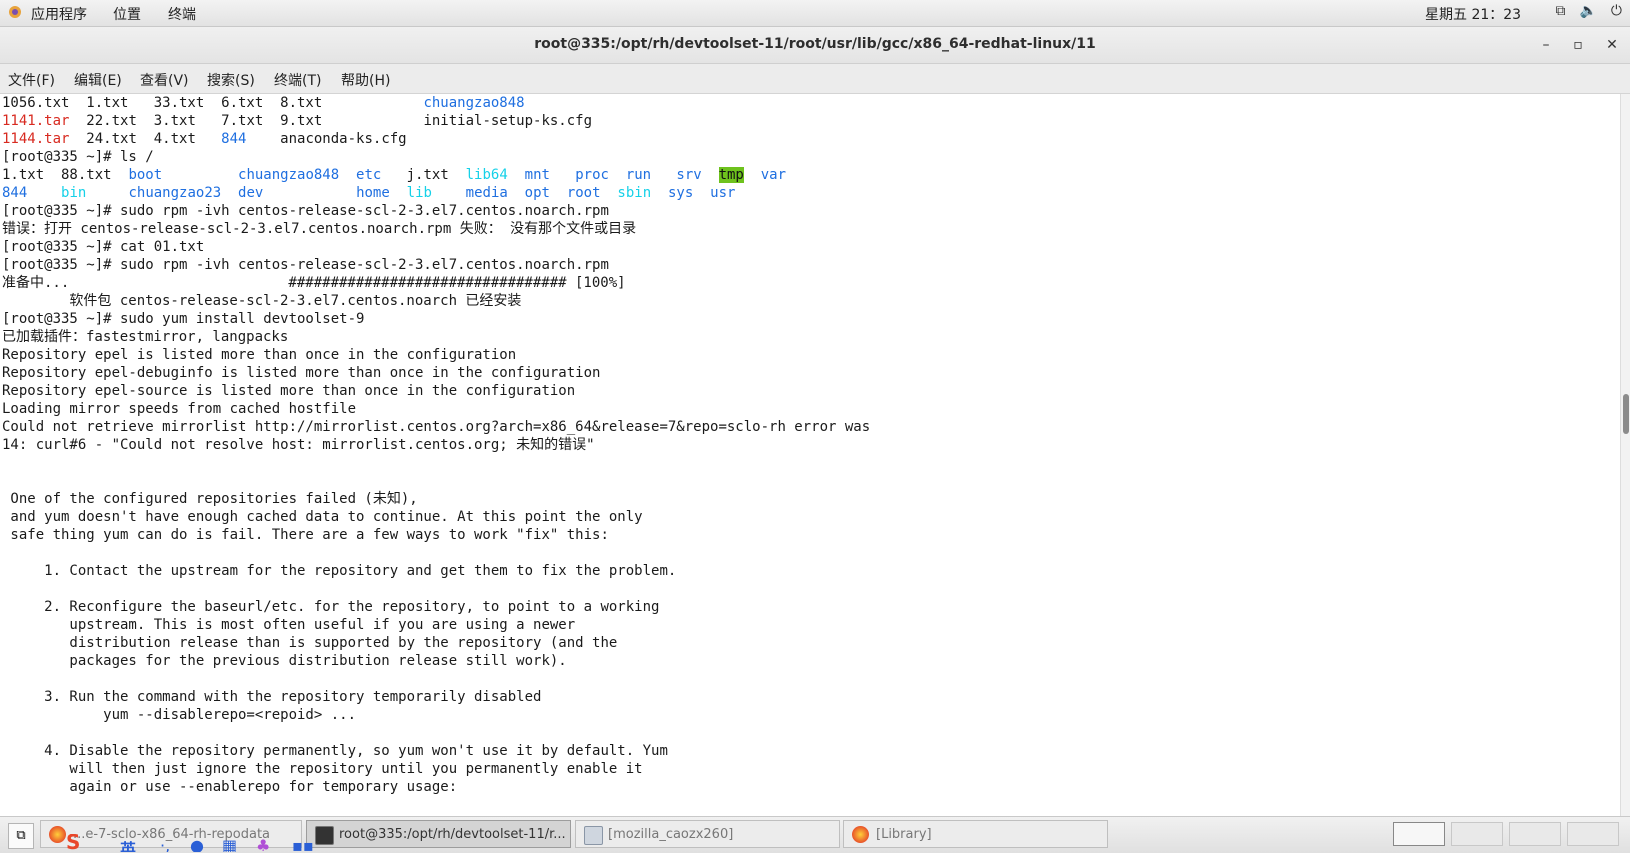  I want to click on terminal-text: 1144.tar, so click(36, 139).